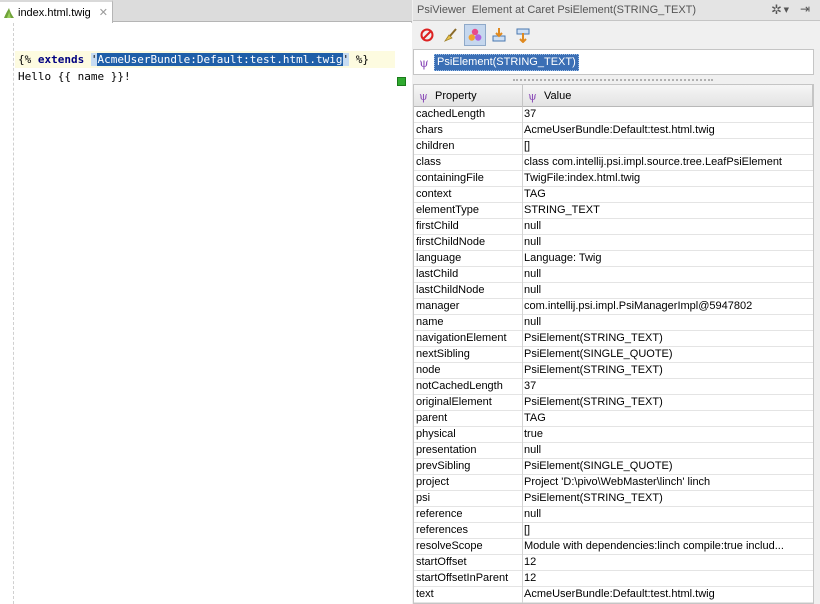  Describe the element at coordinates (468, 435) in the screenshot. I see `property-name-cell: physical` at that location.